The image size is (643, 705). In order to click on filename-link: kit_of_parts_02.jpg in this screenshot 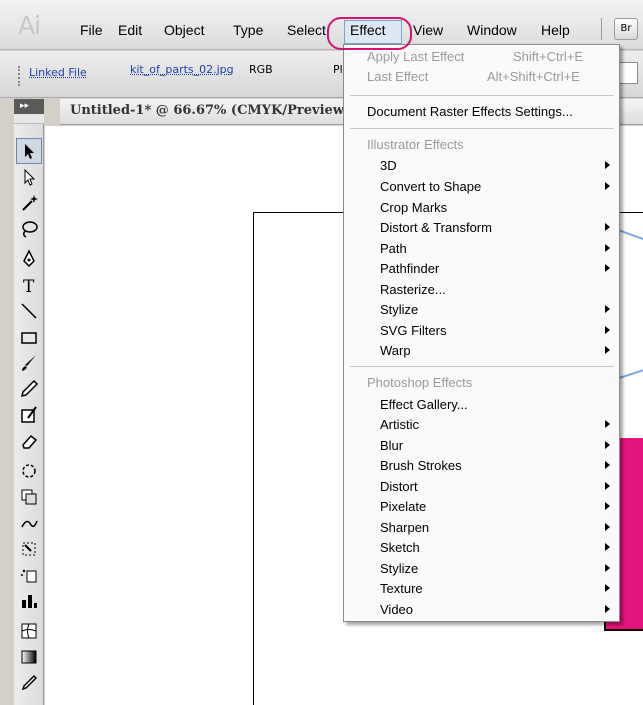, I will do `click(182, 69)`.